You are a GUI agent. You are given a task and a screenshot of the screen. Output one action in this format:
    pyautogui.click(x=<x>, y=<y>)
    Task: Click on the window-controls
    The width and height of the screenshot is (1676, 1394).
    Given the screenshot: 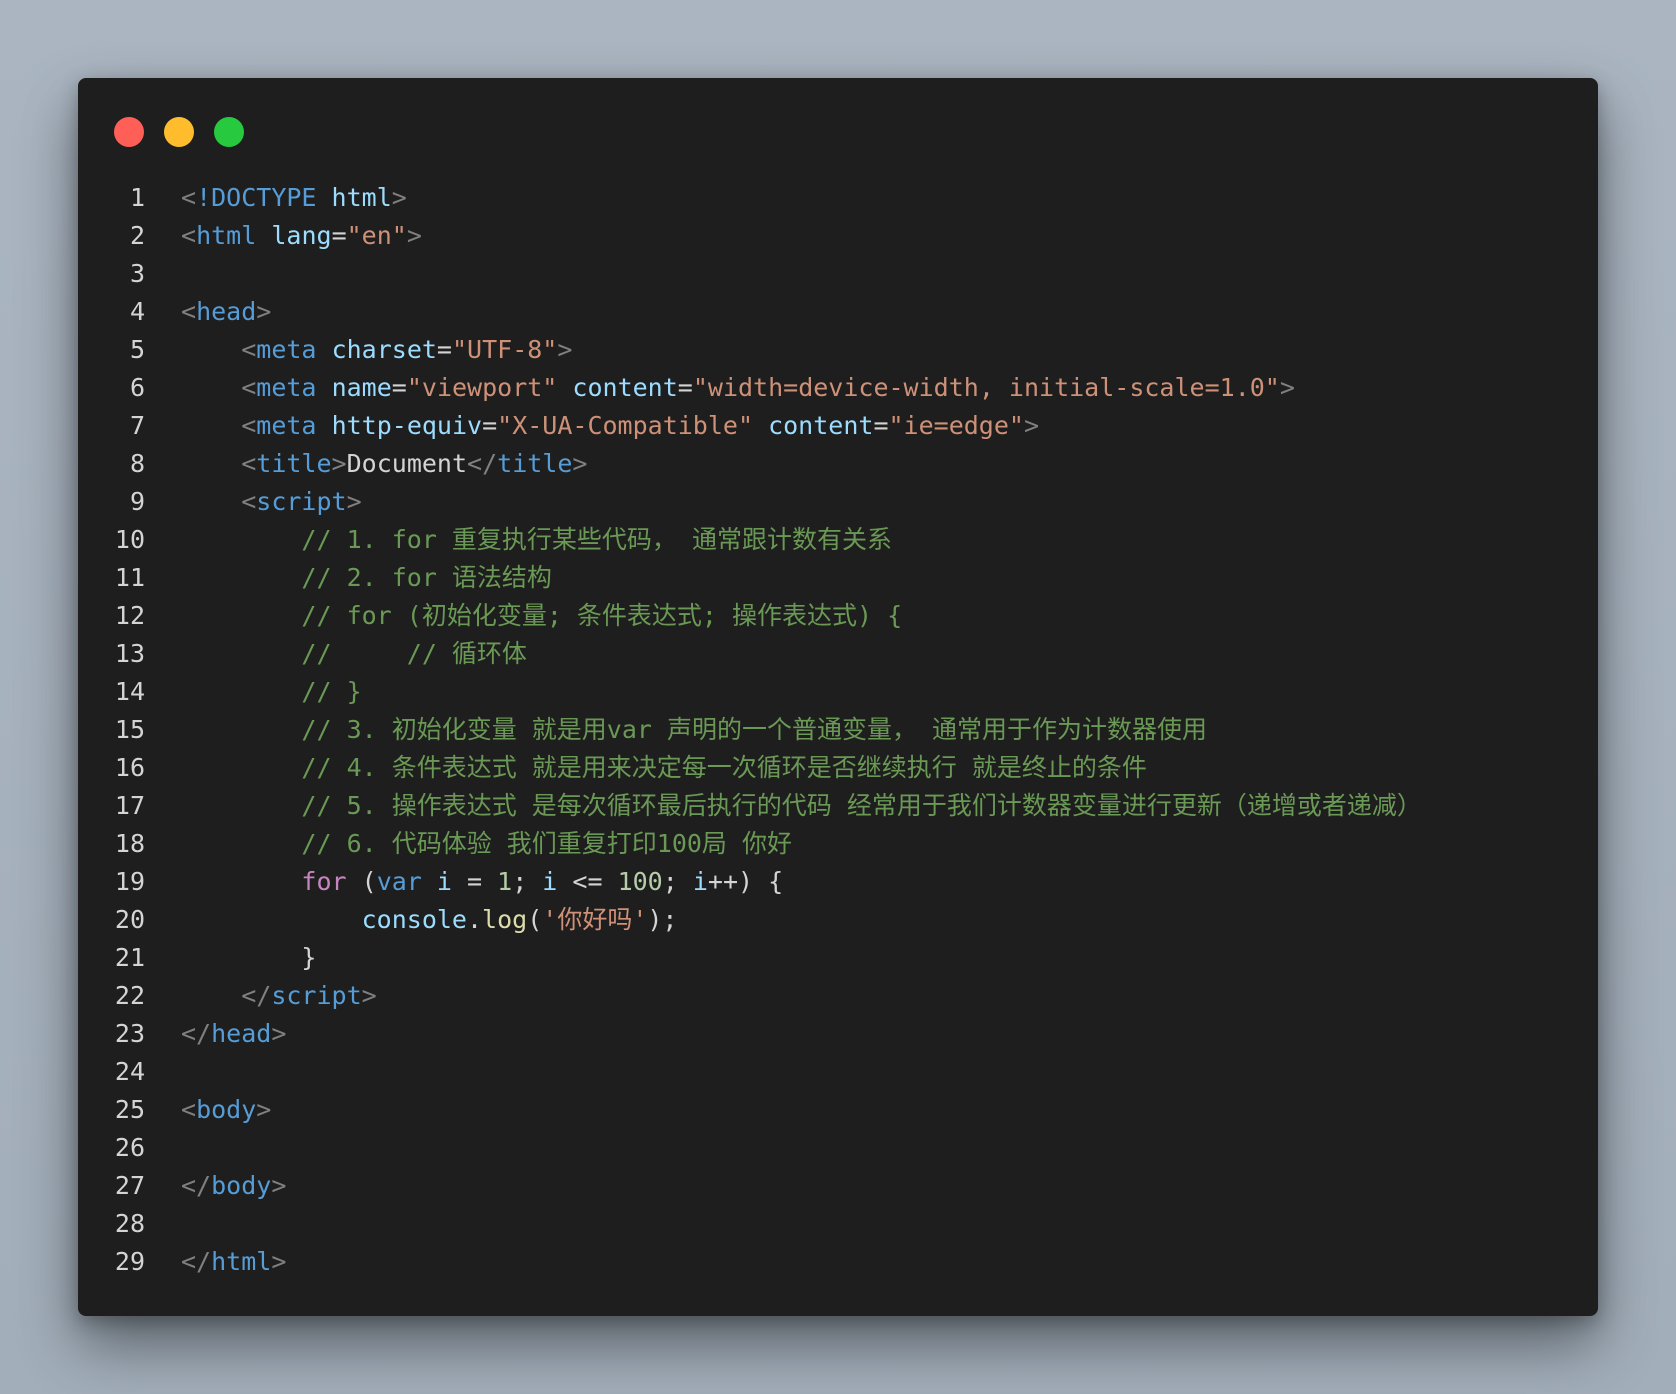 What is the action you would take?
    pyautogui.click(x=179, y=132)
    